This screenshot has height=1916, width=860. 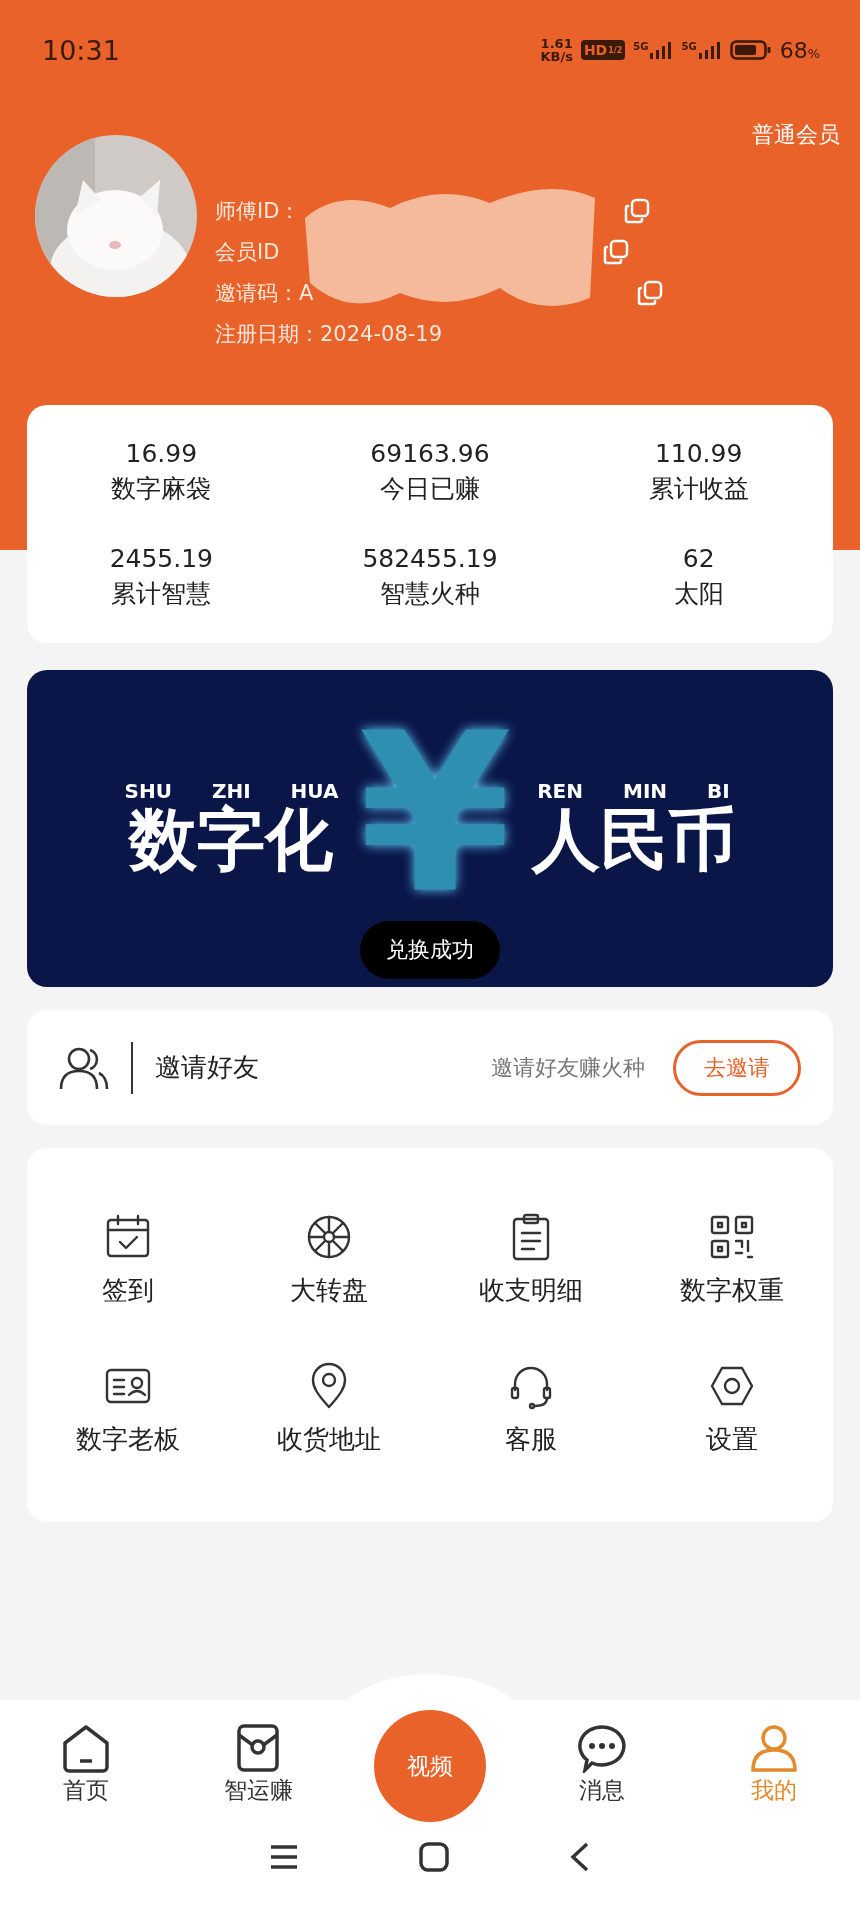 What do you see at coordinates (161, 488) in the screenshot?
I see `stat-label: 数字麻袋` at bounding box center [161, 488].